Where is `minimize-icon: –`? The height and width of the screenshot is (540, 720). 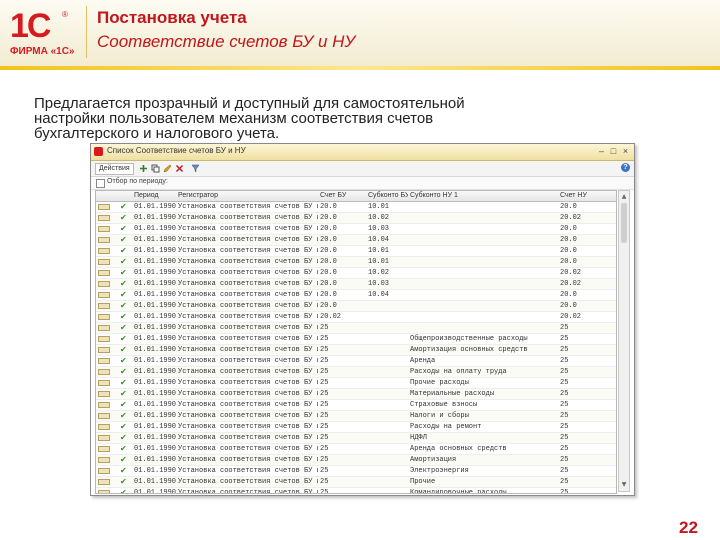
minimize-icon: – is located at coordinates (601, 151).